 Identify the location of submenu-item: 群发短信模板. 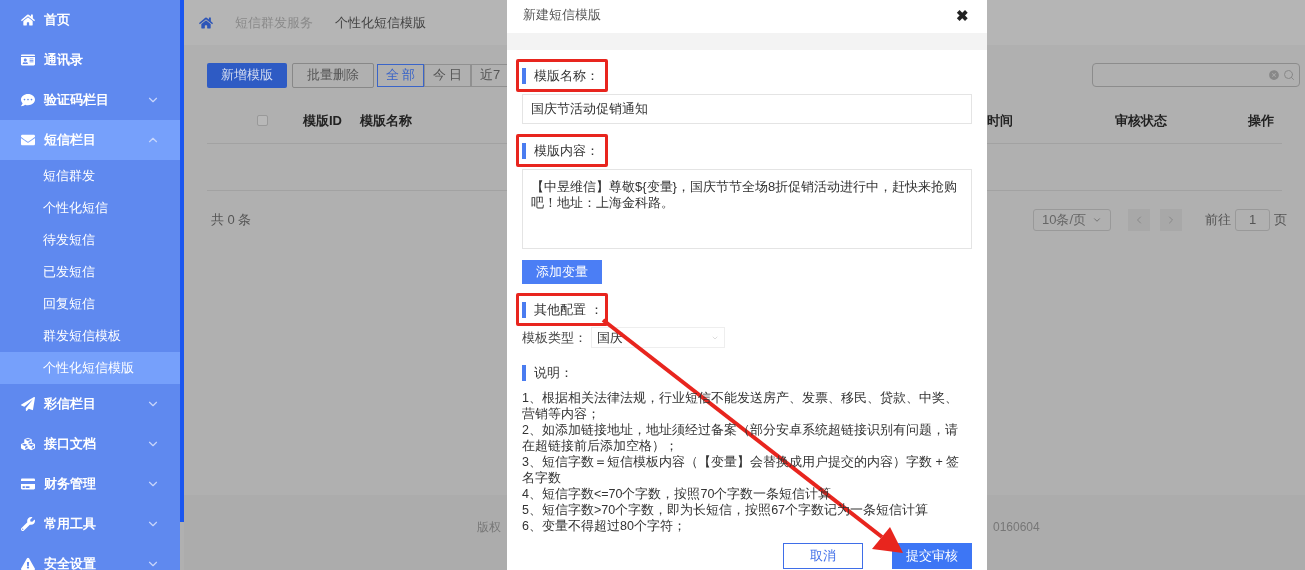
(90, 336).